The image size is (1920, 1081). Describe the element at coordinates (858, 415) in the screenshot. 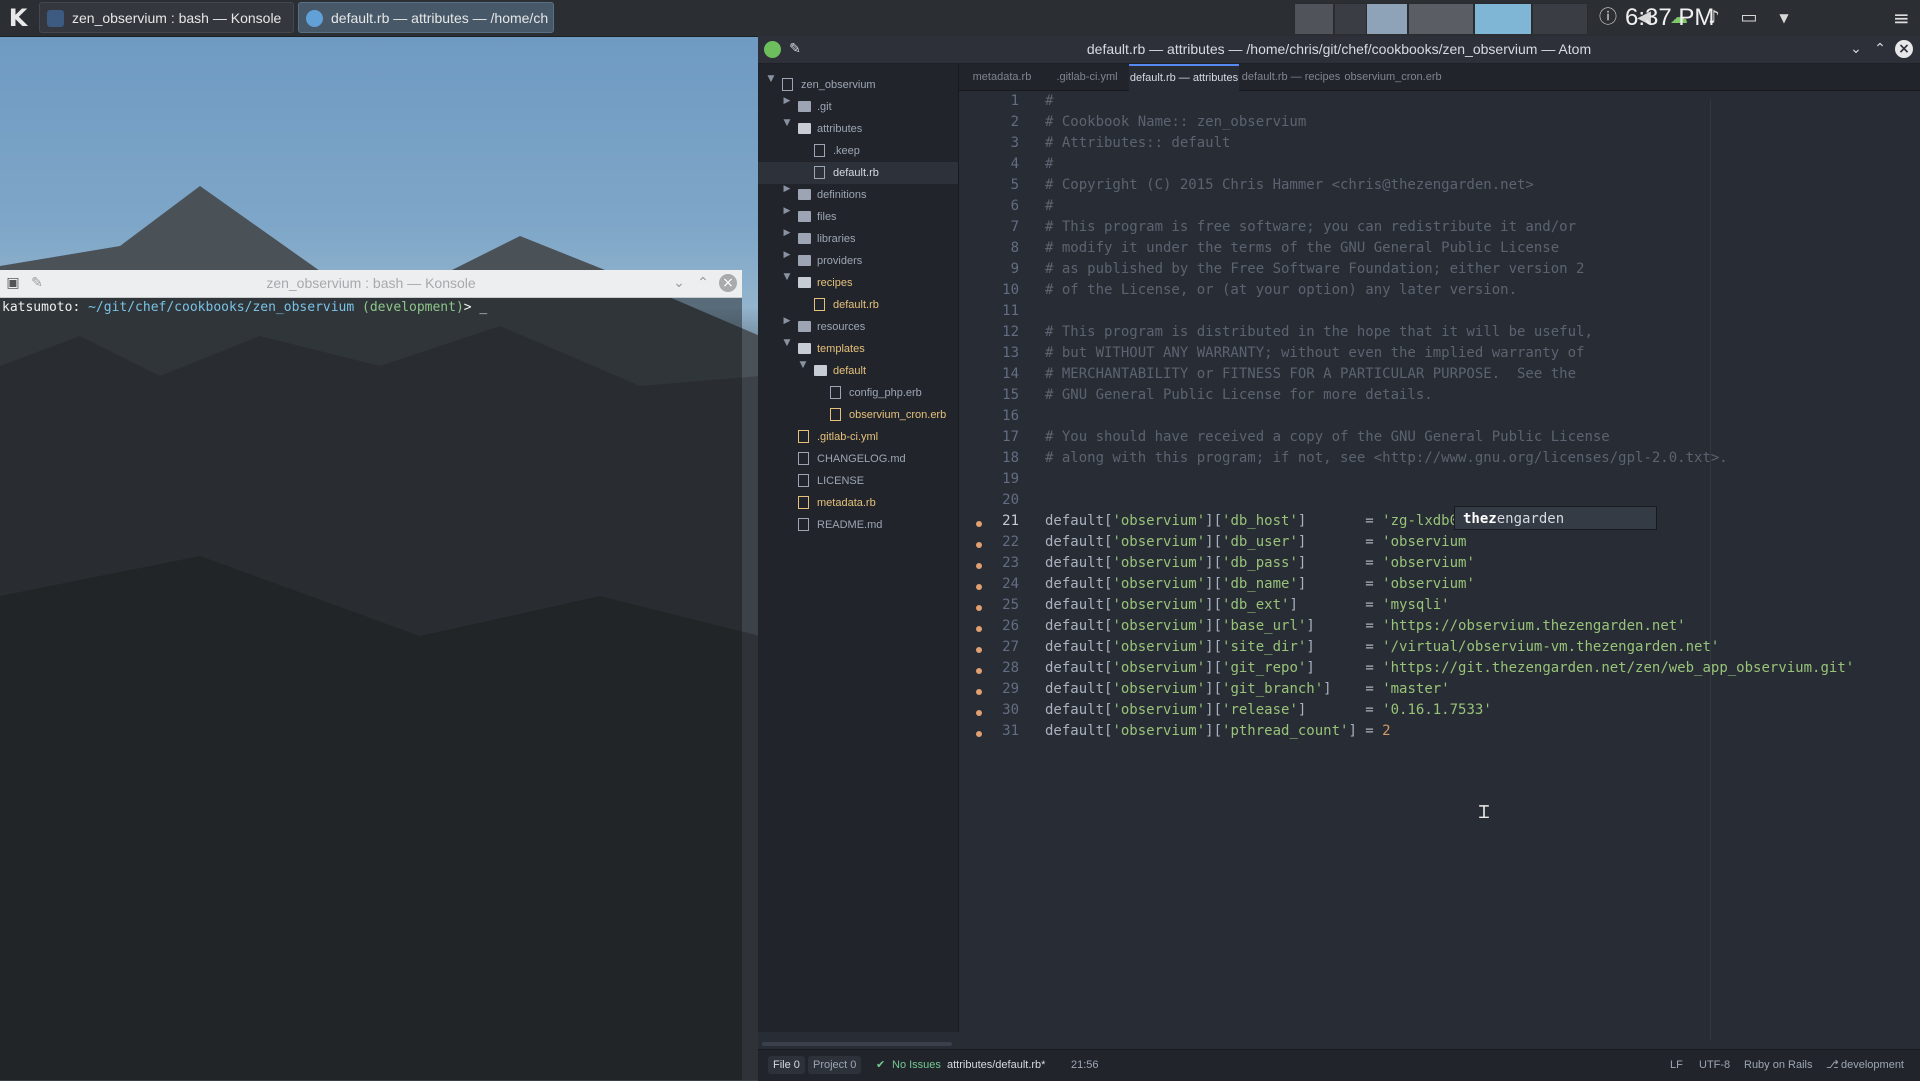

I see `tree-file-item: observium_cron.erb` at that location.